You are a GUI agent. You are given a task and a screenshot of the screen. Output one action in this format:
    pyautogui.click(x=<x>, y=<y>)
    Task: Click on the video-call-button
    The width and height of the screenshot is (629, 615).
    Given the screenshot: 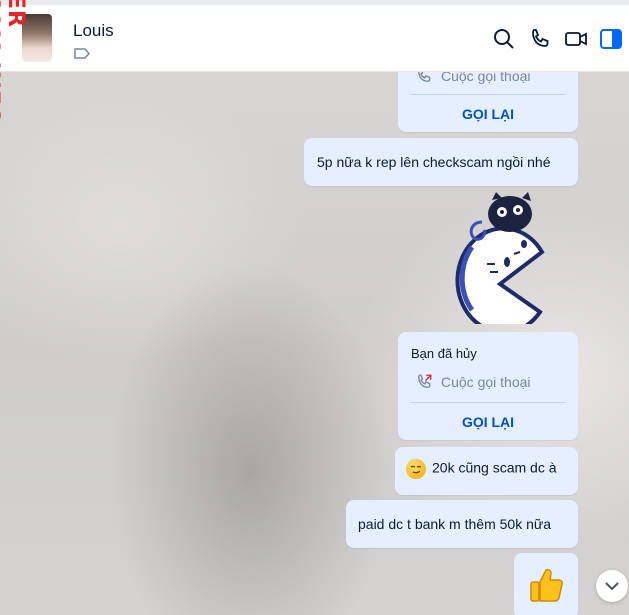 What is the action you would take?
    pyautogui.click(x=576, y=39)
    